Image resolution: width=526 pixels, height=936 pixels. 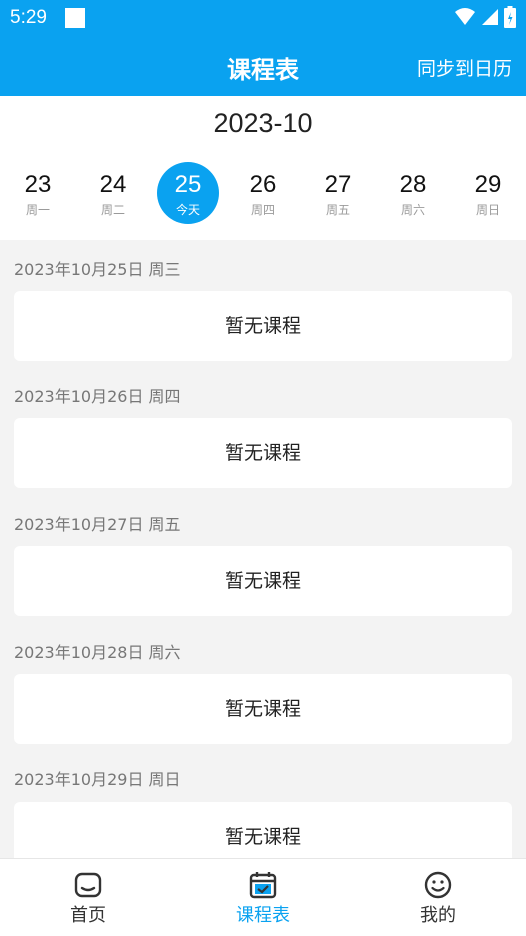 I want to click on day-number: 29, so click(x=488, y=184).